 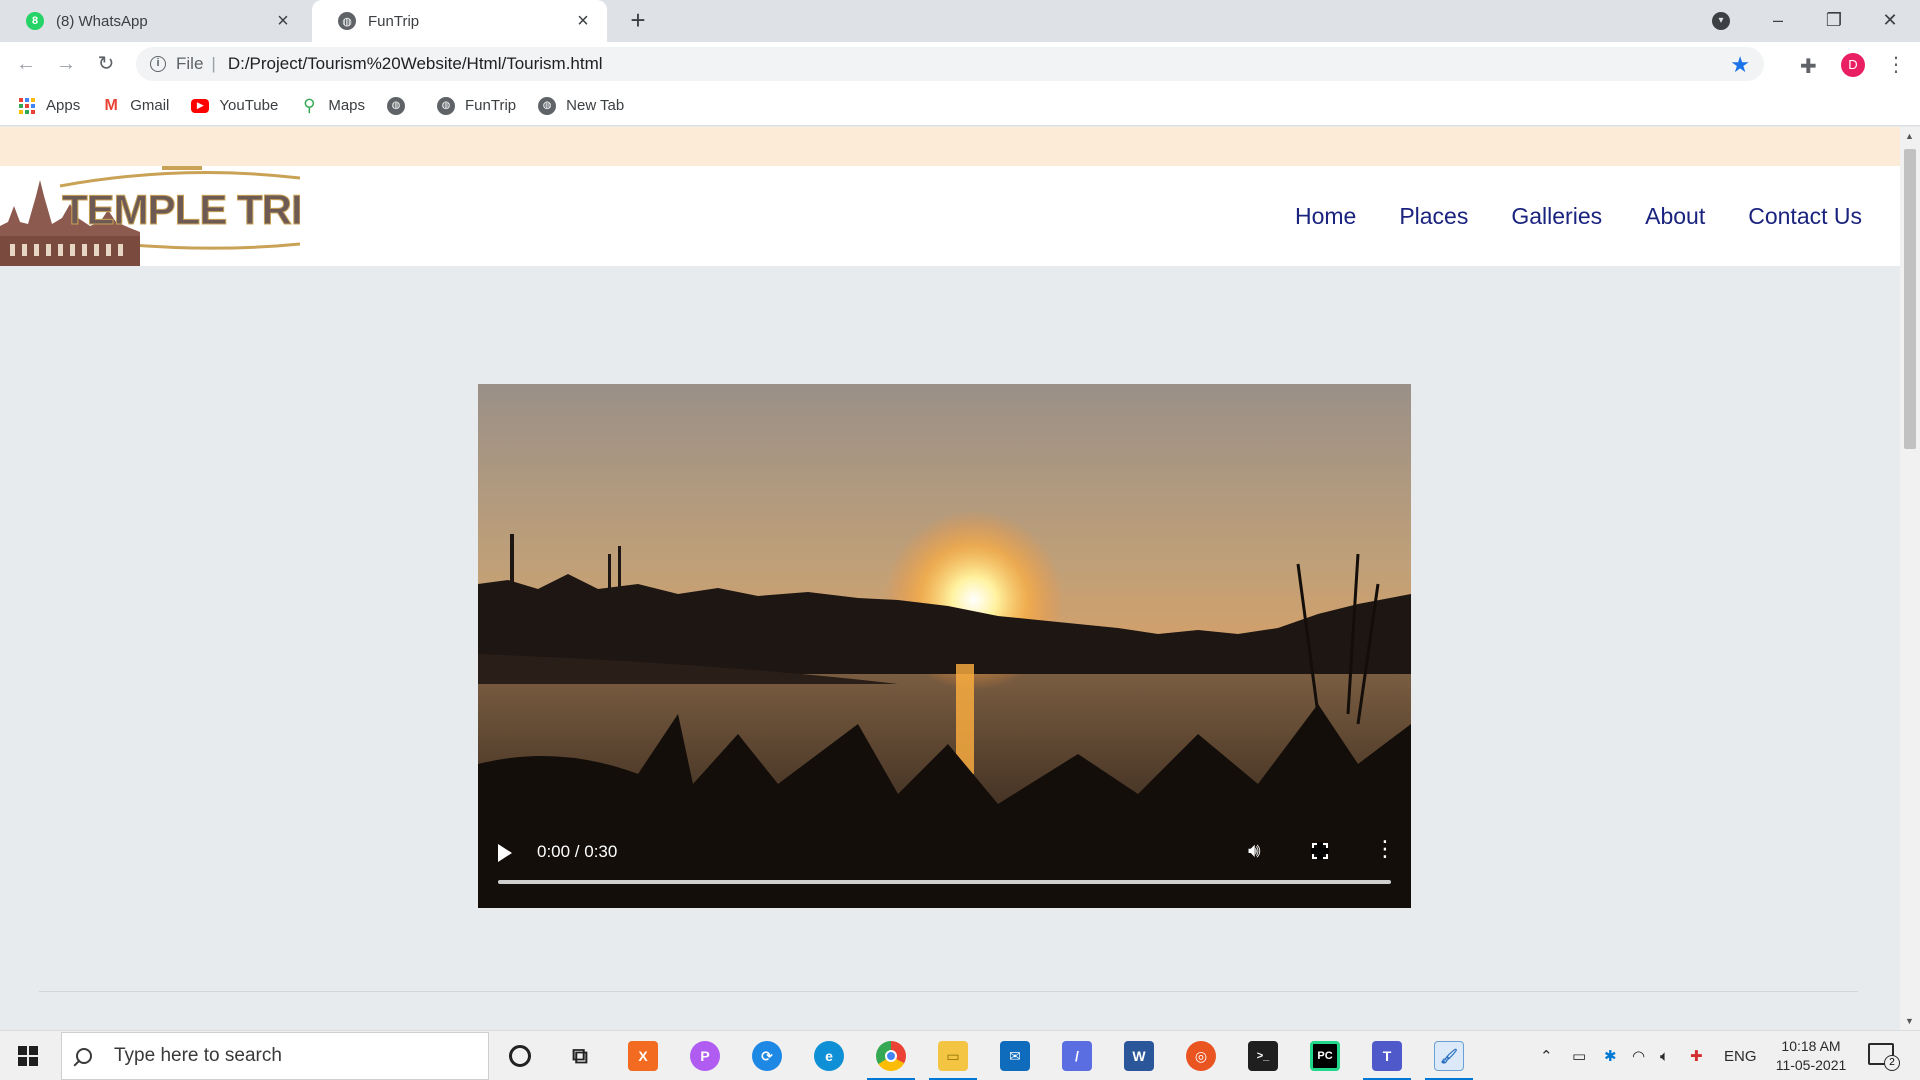 I want to click on bookmark-label: Gmail, so click(x=150, y=105).